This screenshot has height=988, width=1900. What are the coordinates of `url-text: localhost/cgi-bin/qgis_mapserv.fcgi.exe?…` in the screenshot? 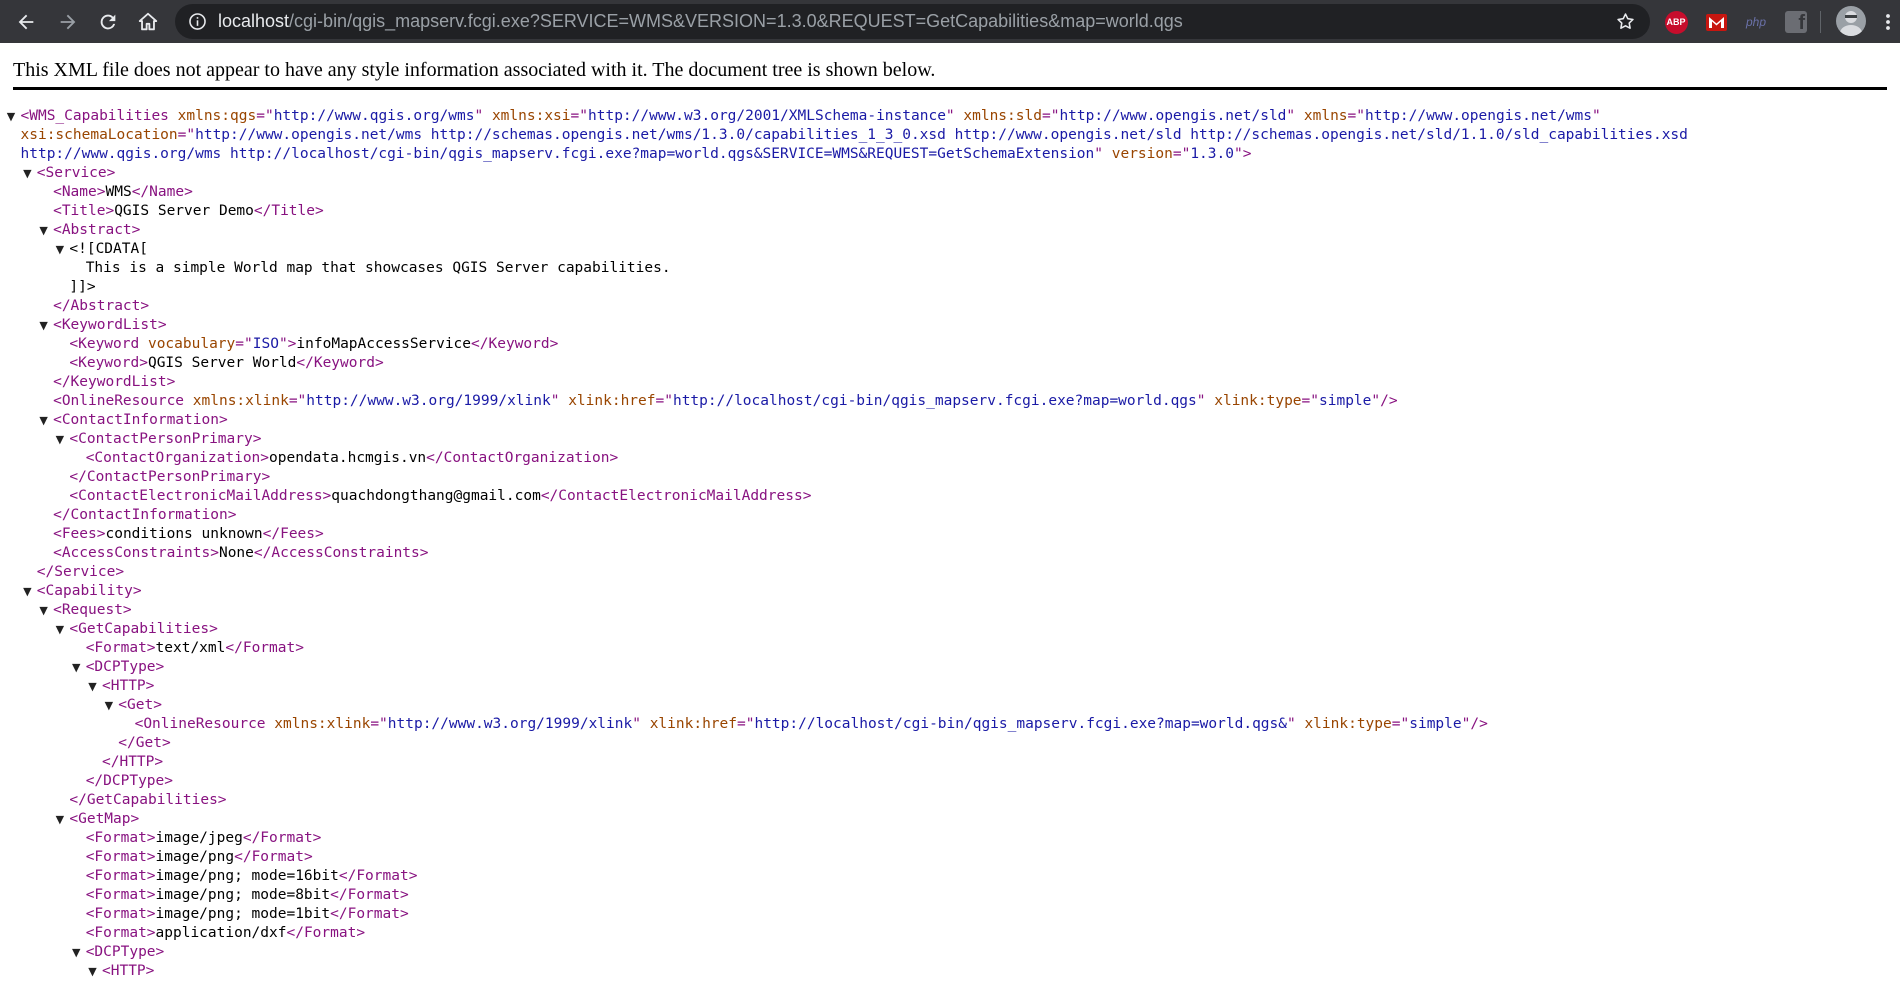 It's located at (700, 21).